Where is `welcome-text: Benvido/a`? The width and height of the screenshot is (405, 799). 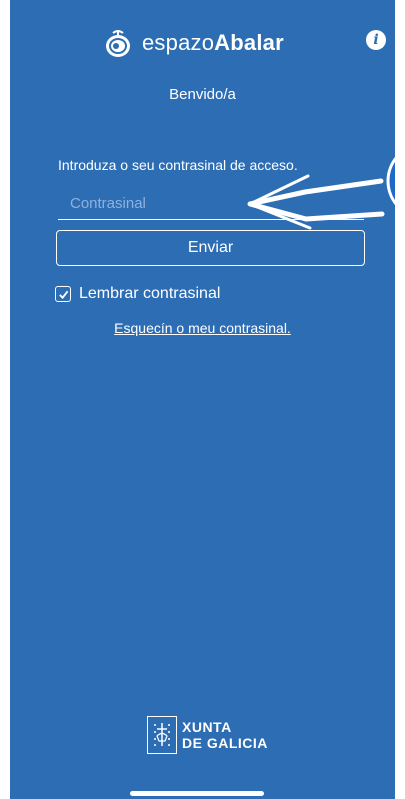 welcome-text: Benvido/a is located at coordinates (202, 94).